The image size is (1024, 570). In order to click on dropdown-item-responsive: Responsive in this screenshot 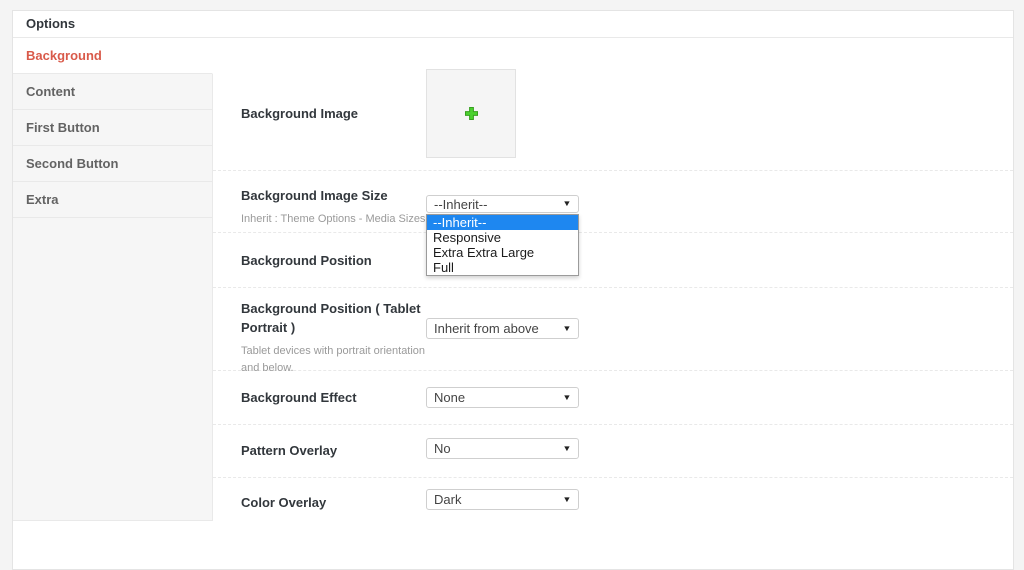, I will do `click(502, 237)`.